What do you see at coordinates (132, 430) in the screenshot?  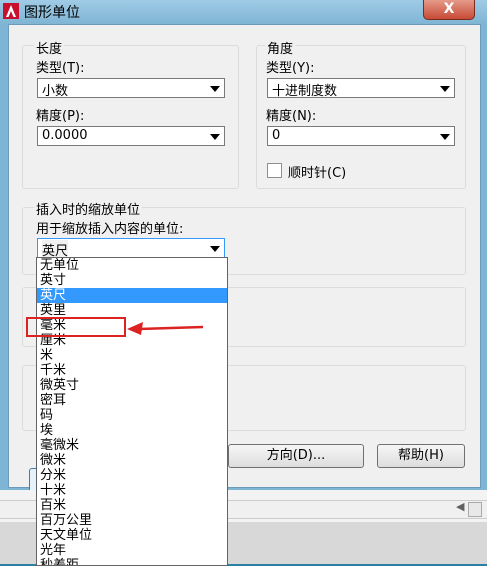 I see `dropdown-option: 埃` at bounding box center [132, 430].